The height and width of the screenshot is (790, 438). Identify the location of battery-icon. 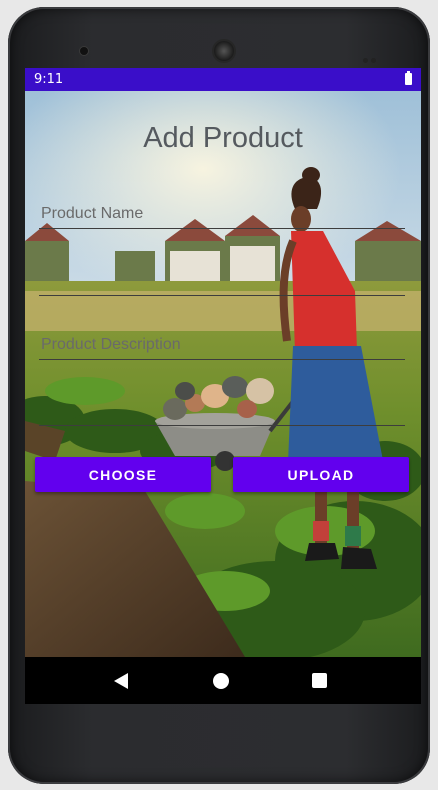
(408, 78).